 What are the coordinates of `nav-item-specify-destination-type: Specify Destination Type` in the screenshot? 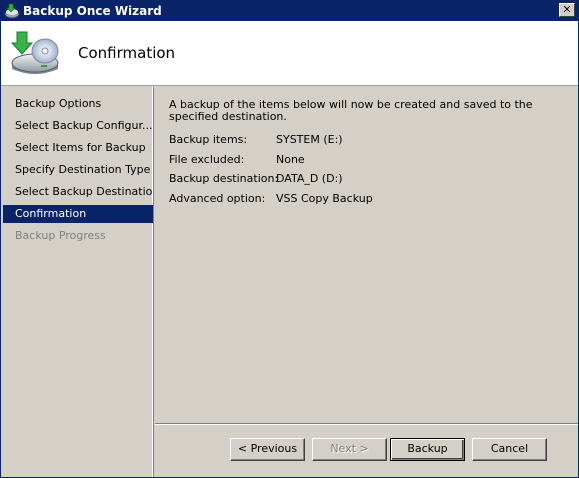 It's located at (78, 170).